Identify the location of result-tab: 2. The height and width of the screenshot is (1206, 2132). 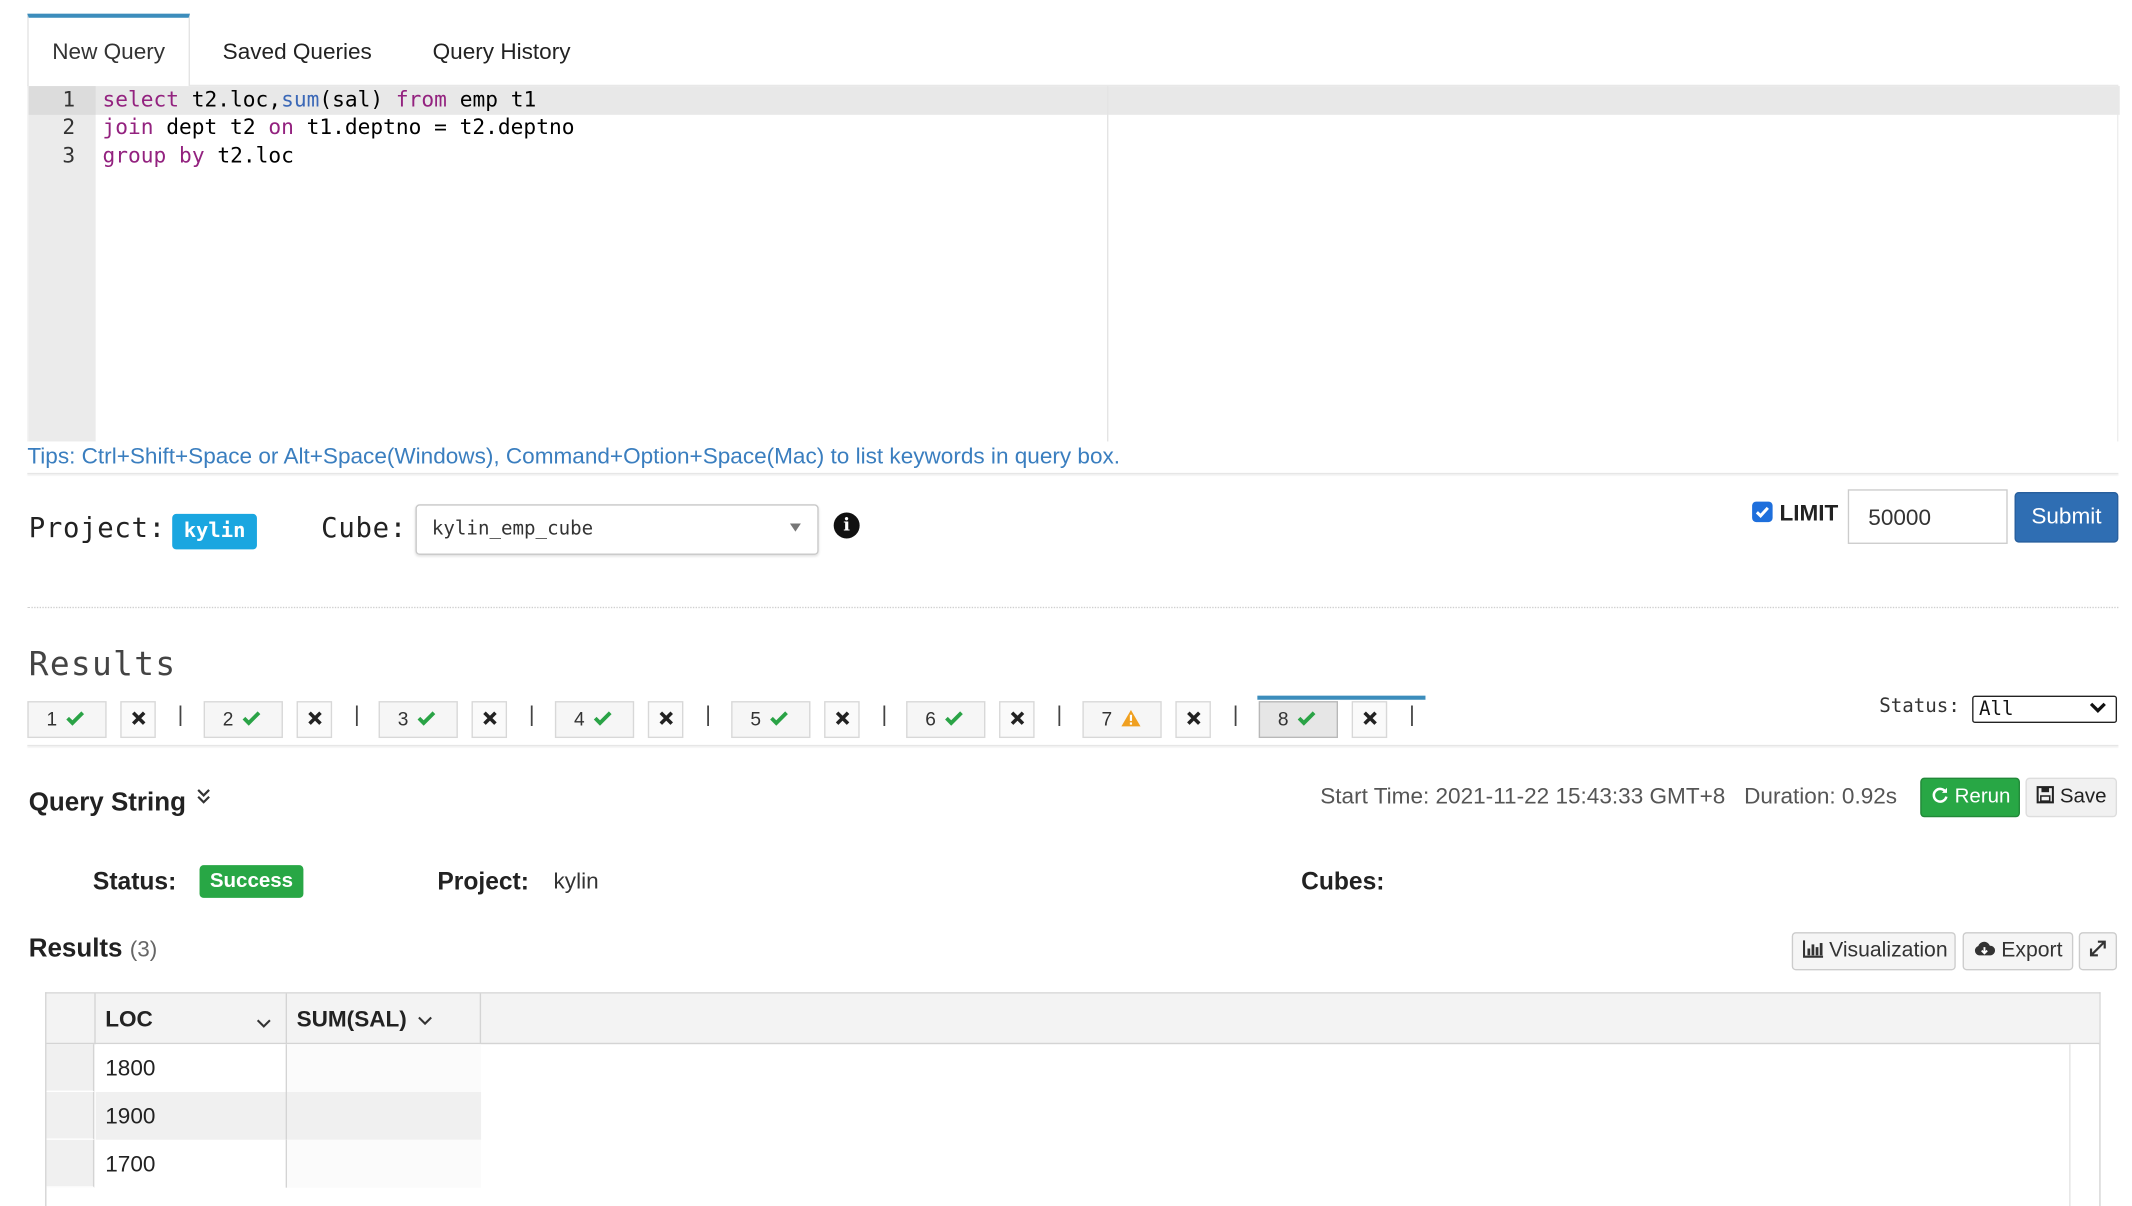
(243, 720).